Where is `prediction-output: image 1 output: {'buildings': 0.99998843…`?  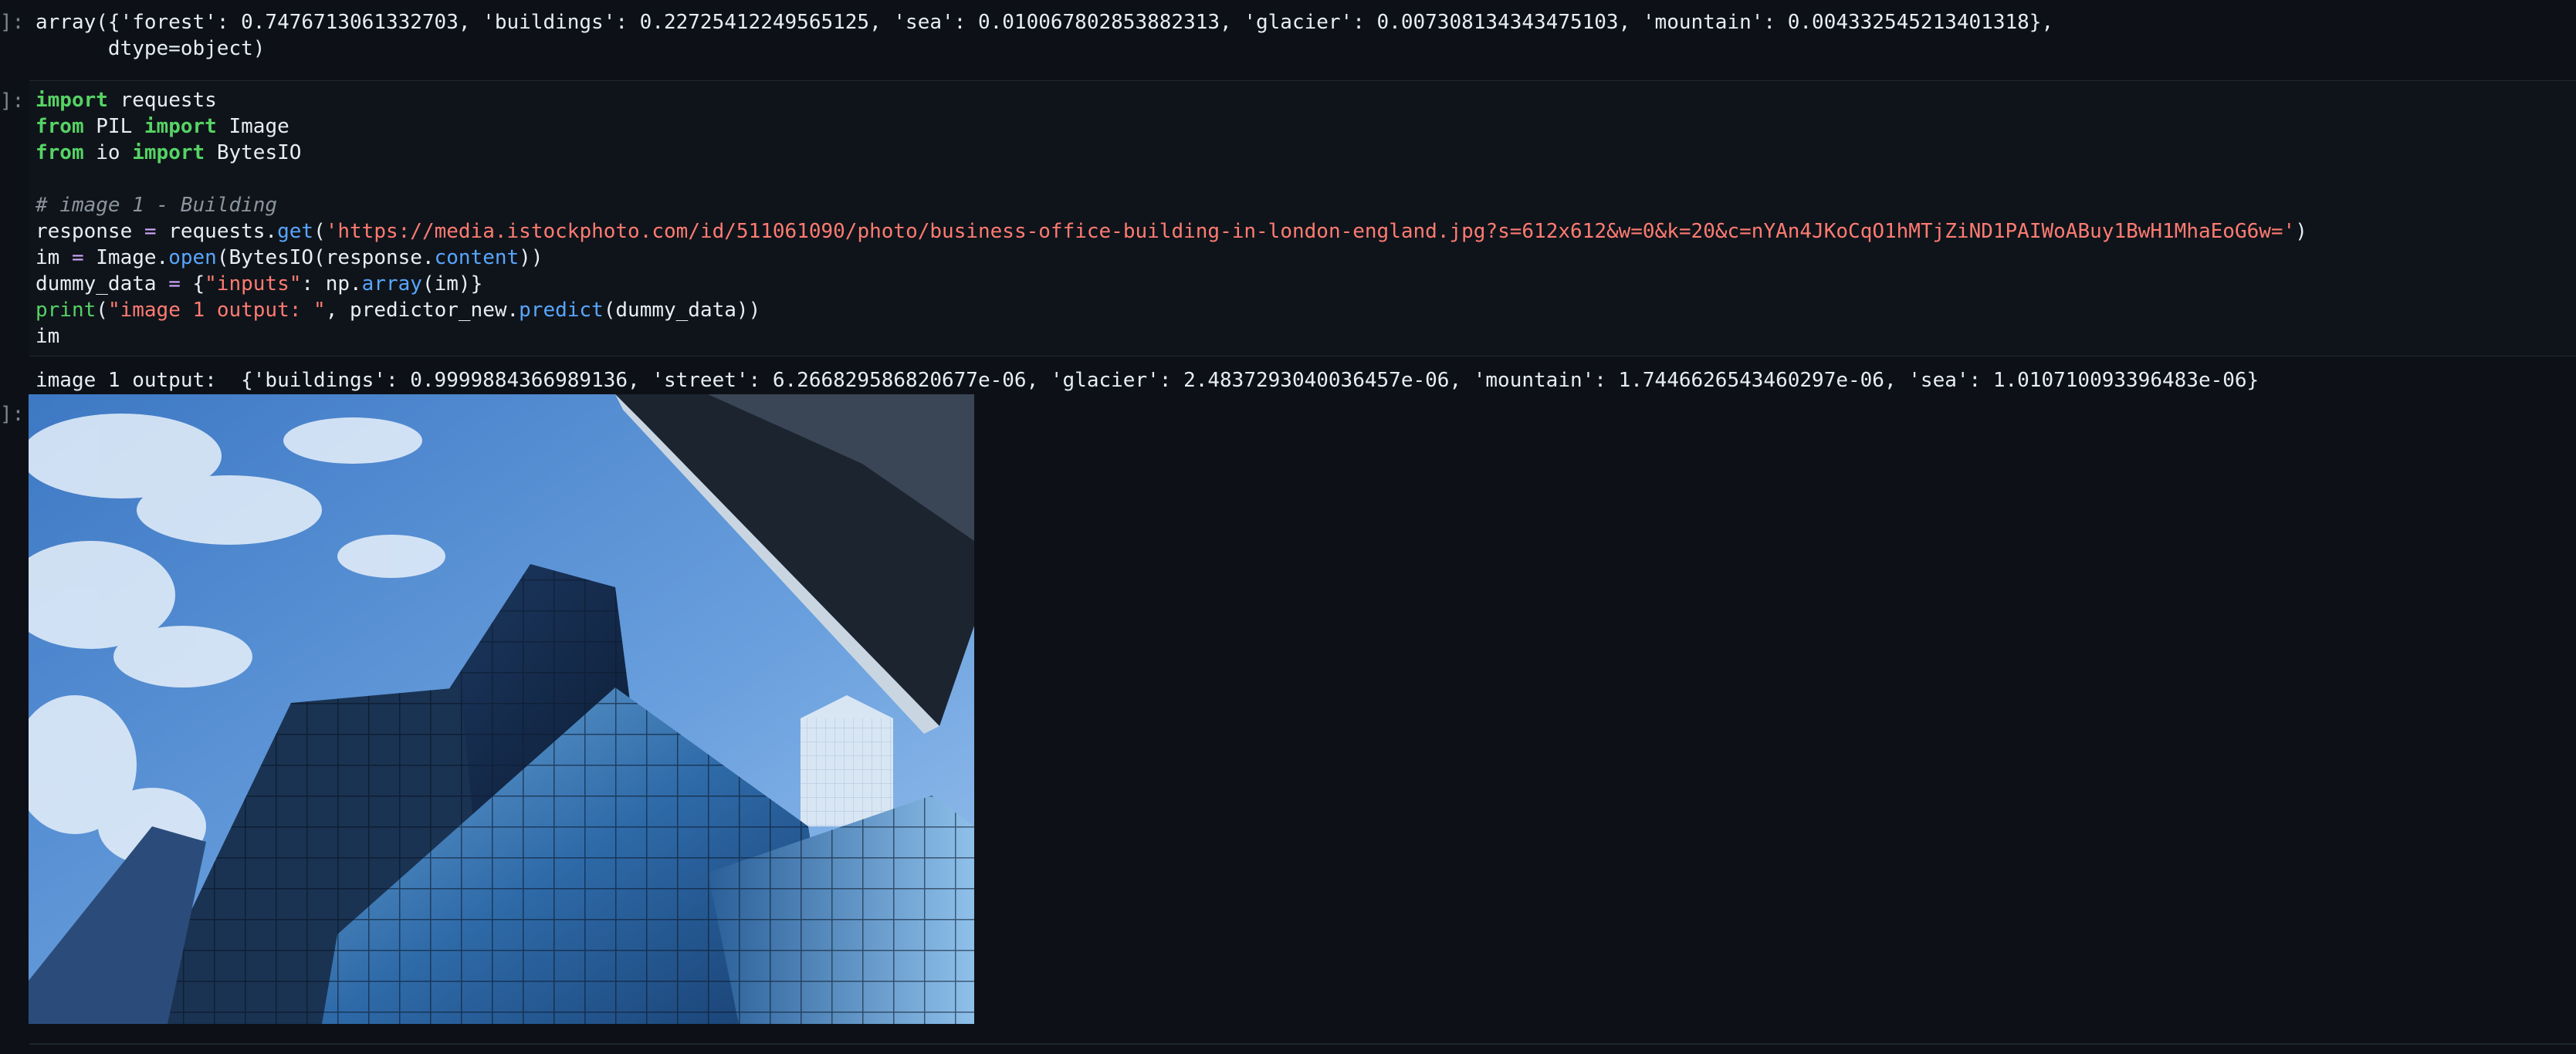 prediction-output: image 1 output: {'buildings': 0.99998843… is located at coordinates (1148, 380).